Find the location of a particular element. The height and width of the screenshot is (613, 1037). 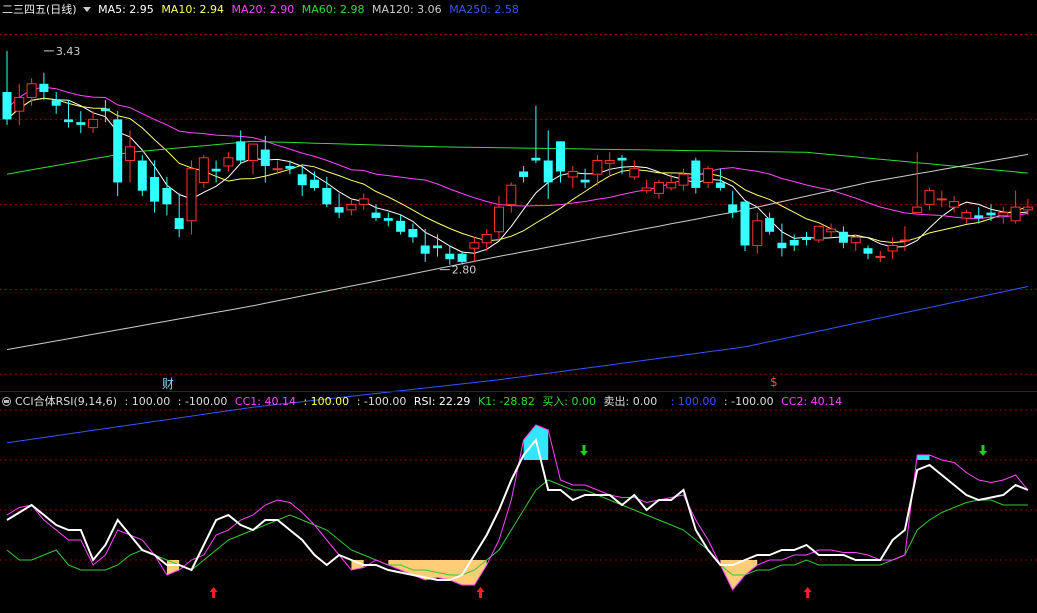

cci-lower-label: : -100.00 is located at coordinates (202, 401).